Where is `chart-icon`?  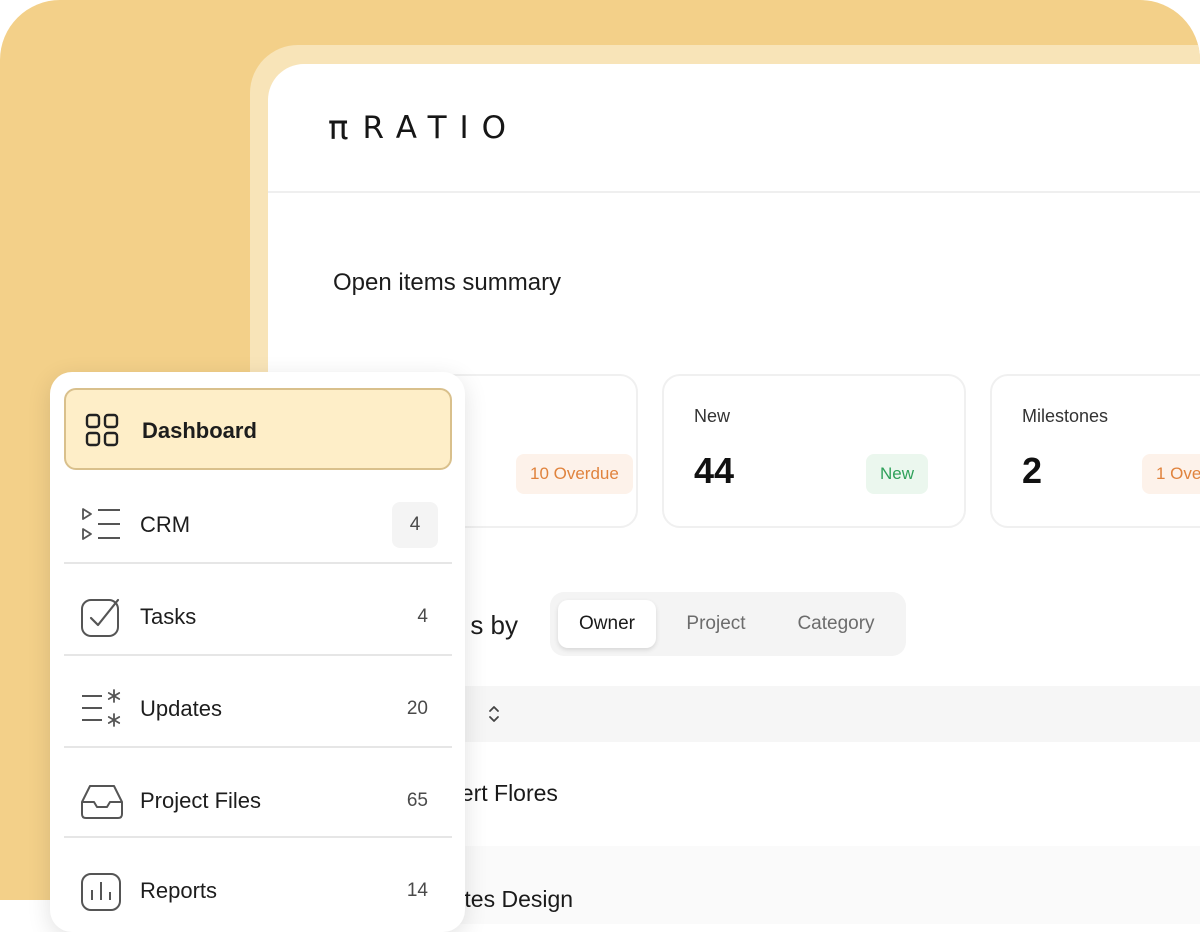
chart-icon is located at coordinates (101, 891).